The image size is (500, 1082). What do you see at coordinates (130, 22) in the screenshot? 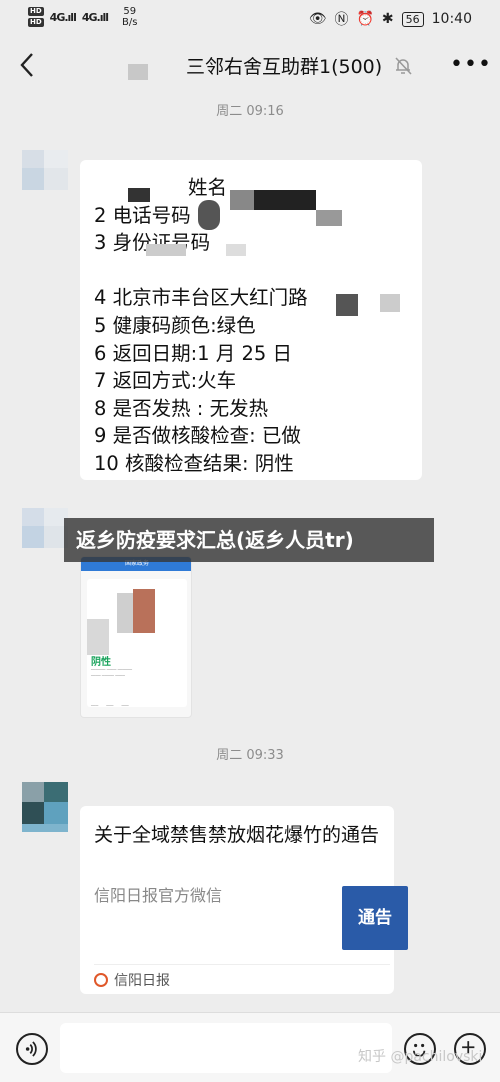
I see `network-speed-unit: B/s` at bounding box center [130, 22].